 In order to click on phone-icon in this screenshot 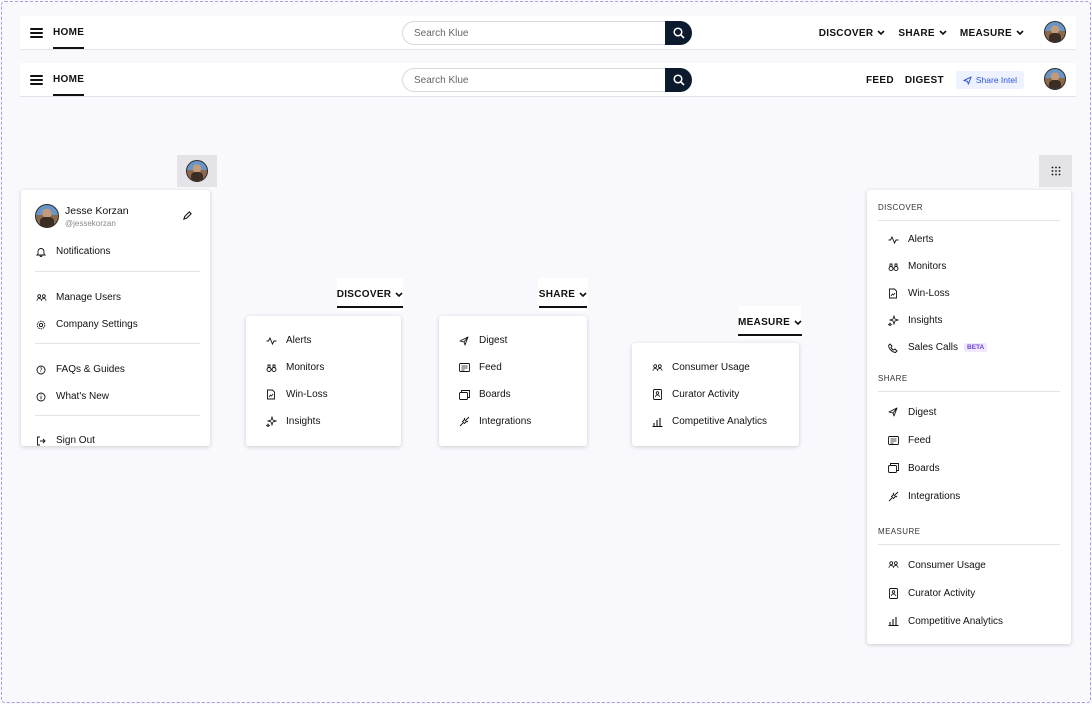, I will do `click(893, 347)`.